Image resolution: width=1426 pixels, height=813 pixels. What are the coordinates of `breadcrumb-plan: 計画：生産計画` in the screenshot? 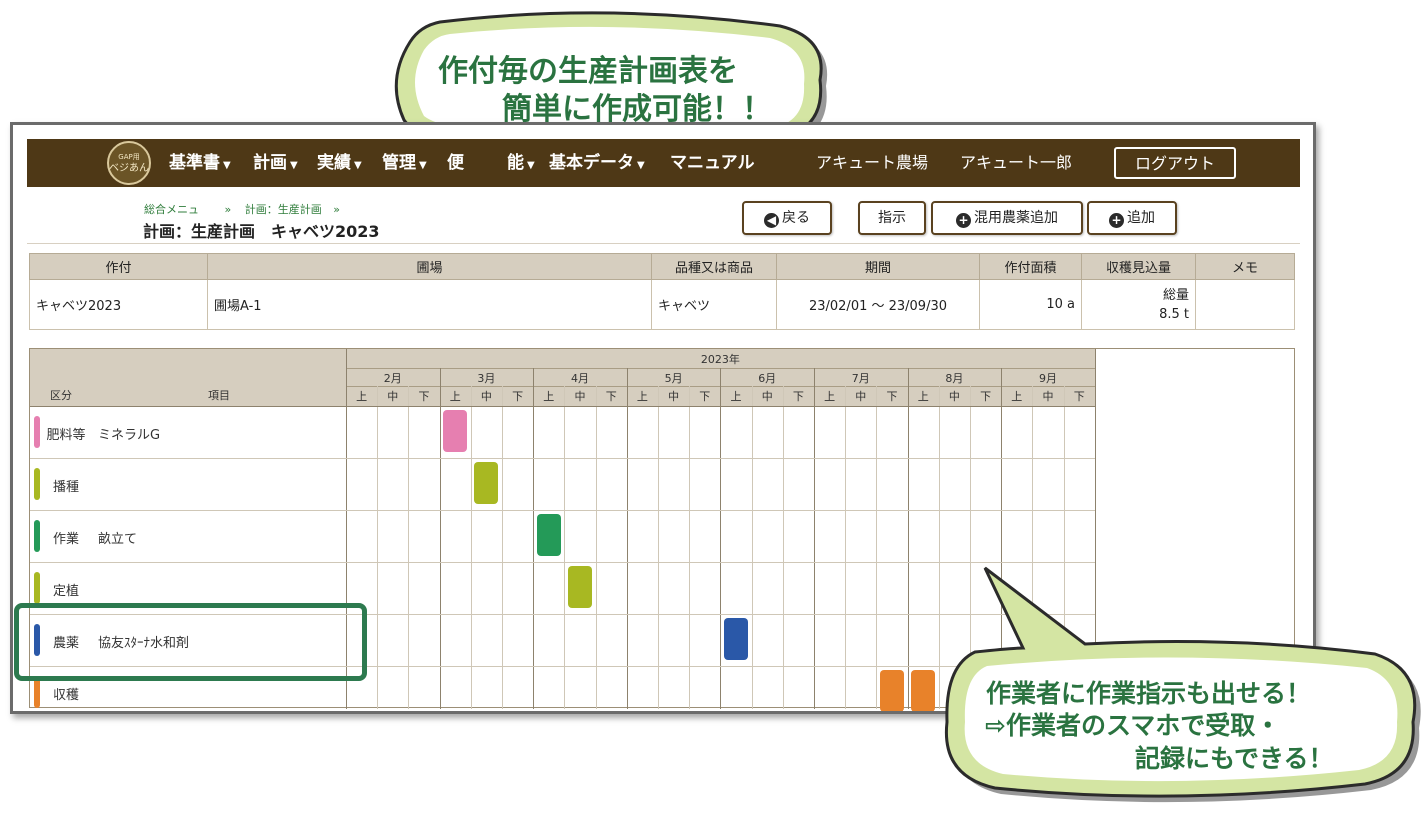 It's located at (283, 209).